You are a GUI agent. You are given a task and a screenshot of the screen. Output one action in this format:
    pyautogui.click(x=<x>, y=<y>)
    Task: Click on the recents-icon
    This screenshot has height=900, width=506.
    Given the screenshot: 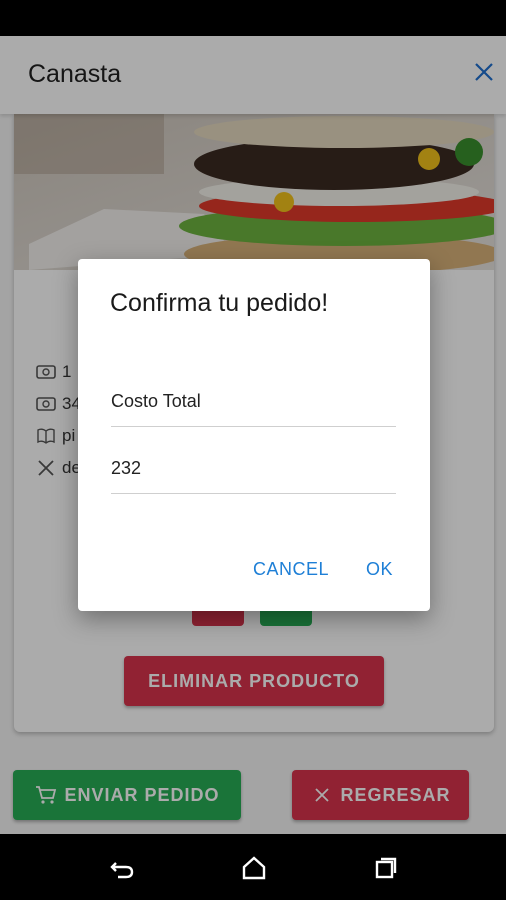 What is the action you would take?
    pyautogui.click(x=386, y=868)
    